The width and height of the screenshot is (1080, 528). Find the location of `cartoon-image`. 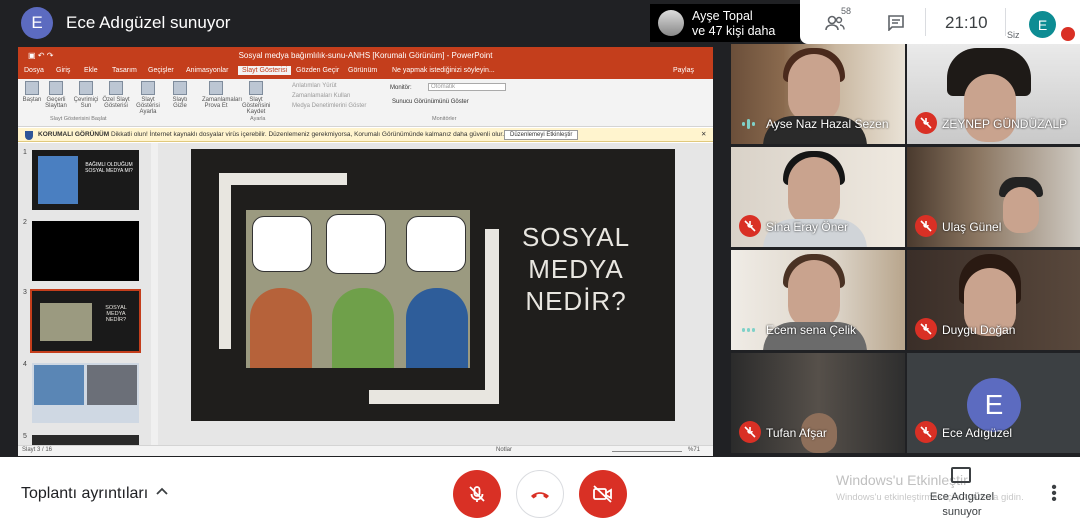

cartoon-image is located at coordinates (358, 289).